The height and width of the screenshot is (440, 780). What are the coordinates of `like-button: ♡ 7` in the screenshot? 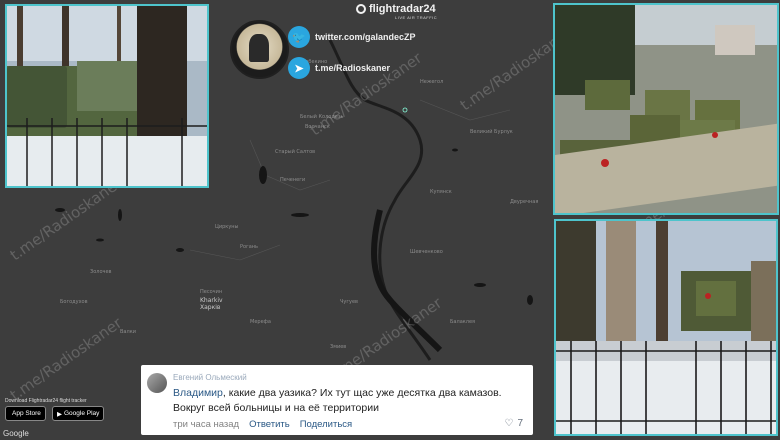 It's located at (513, 423).